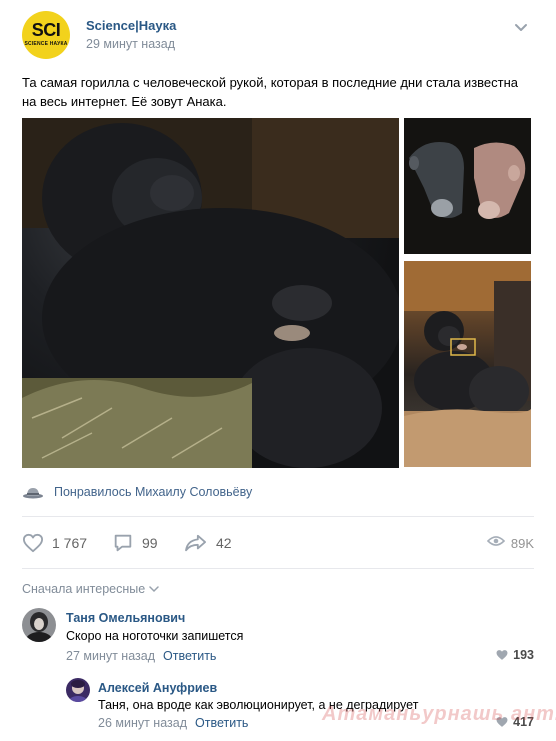 This screenshot has width=556, height=741. I want to click on post-photo-baby-gorilla, so click(467, 364).